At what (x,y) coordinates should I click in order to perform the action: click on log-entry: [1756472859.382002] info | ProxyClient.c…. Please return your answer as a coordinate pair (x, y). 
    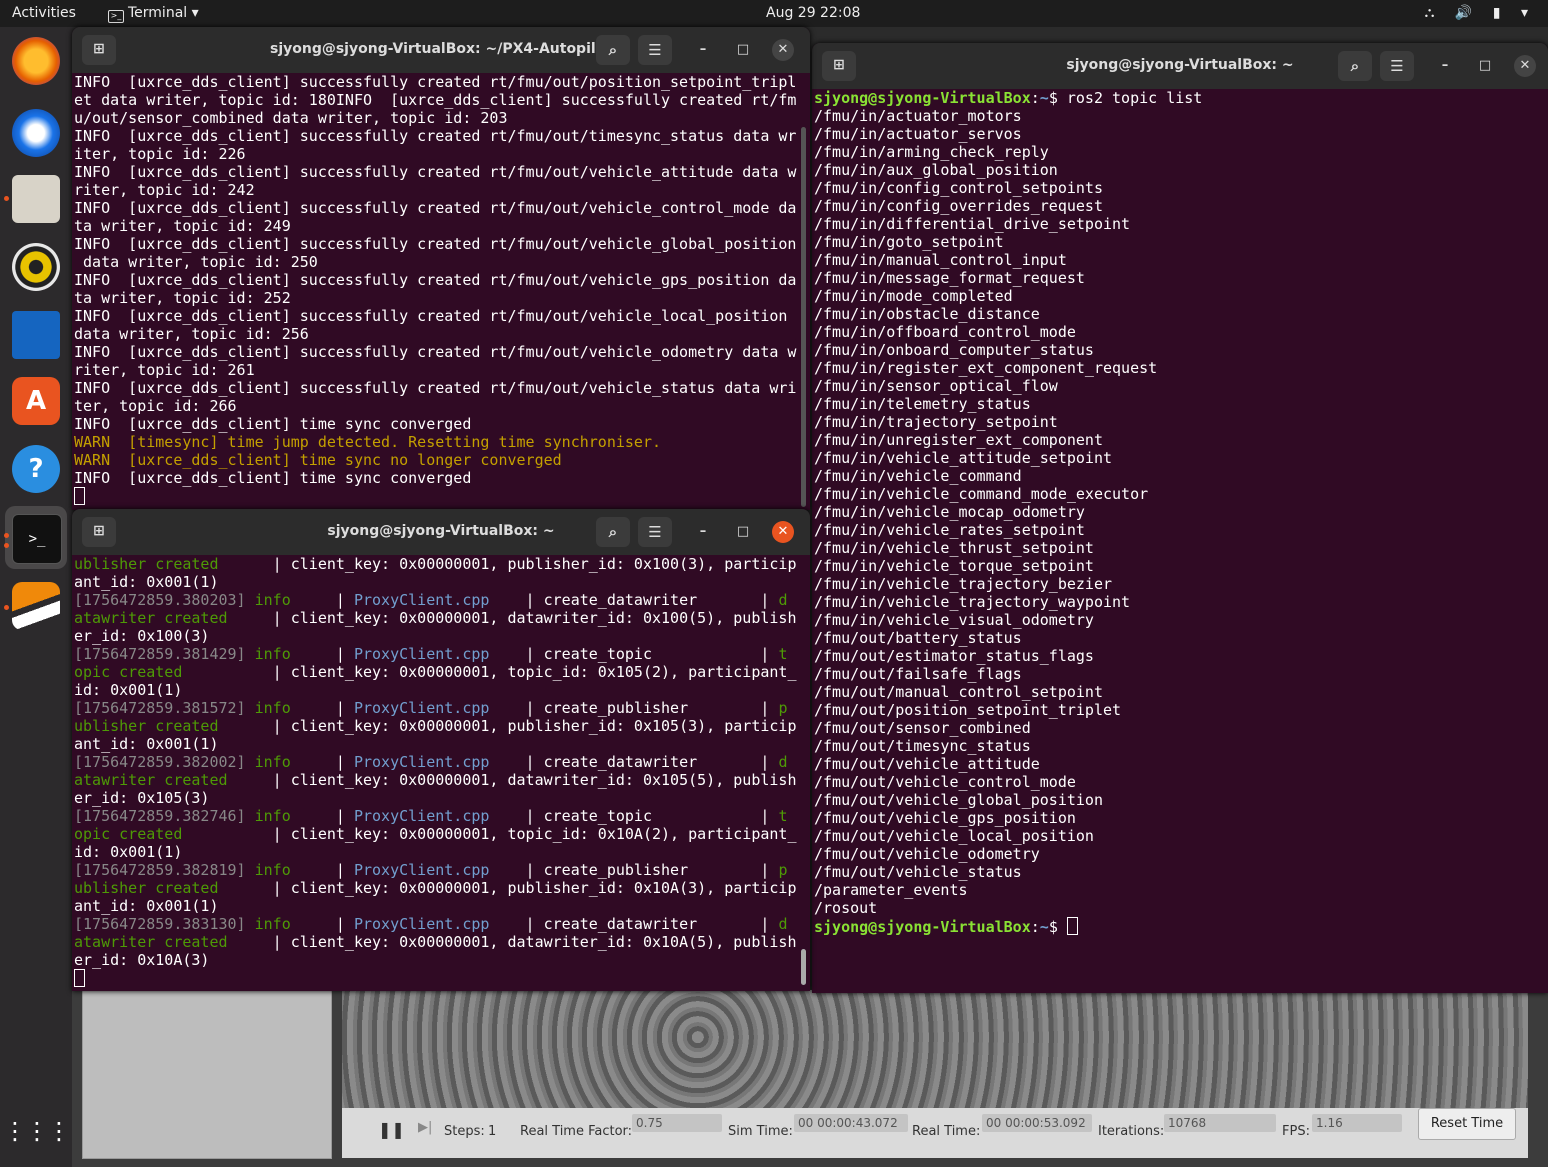
    Looking at the image, I should click on (435, 780).